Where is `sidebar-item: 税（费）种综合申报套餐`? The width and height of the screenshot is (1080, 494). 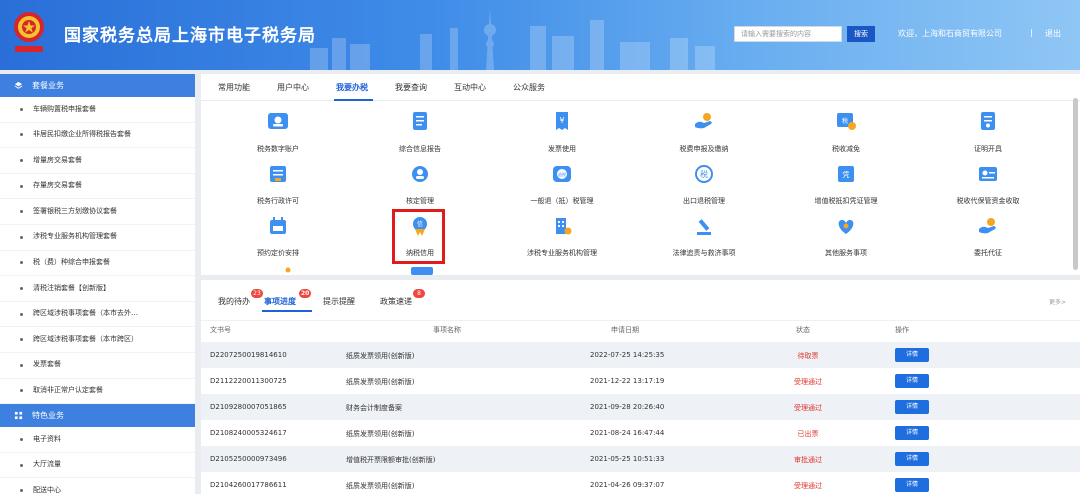 sidebar-item: 税（费）种综合申报套餐 is located at coordinates (97, 264).